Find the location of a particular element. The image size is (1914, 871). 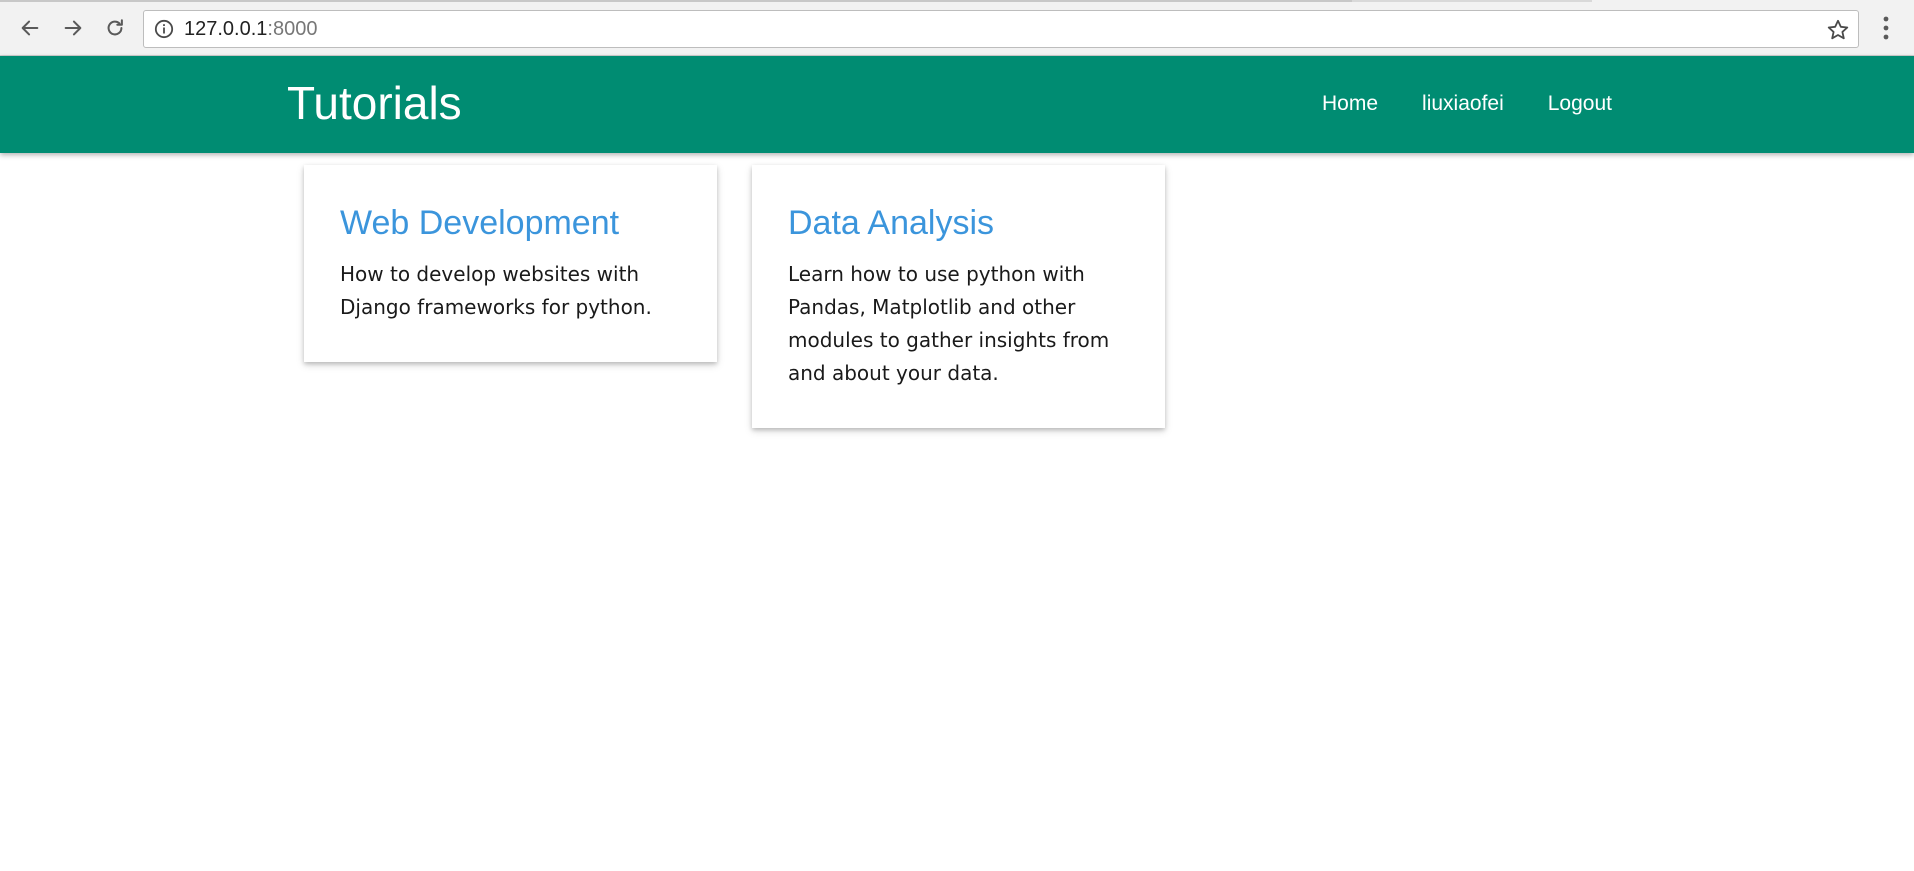

arrow-right-icon is located at coordinates (73, 28).